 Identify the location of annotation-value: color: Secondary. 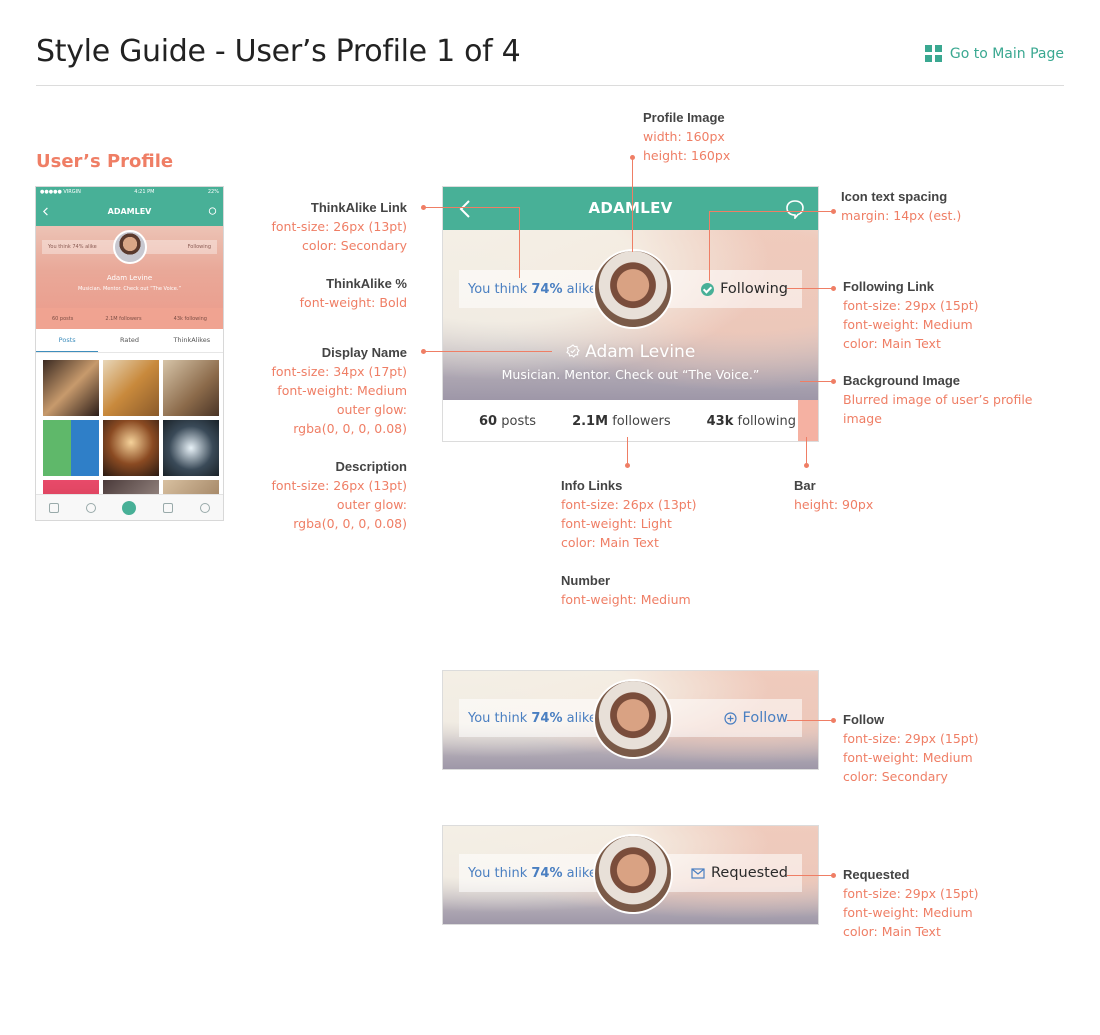
(354, 245).